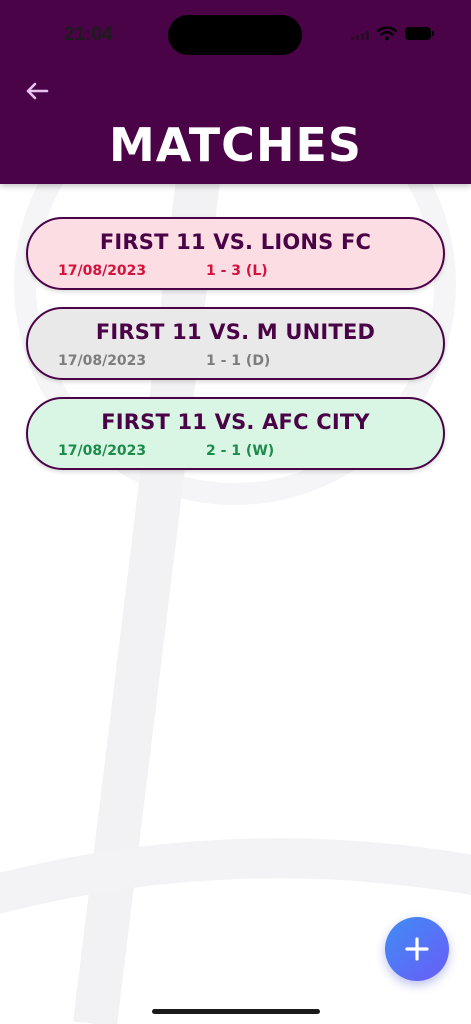  I want to click on add-match-button, so click(417, 949).